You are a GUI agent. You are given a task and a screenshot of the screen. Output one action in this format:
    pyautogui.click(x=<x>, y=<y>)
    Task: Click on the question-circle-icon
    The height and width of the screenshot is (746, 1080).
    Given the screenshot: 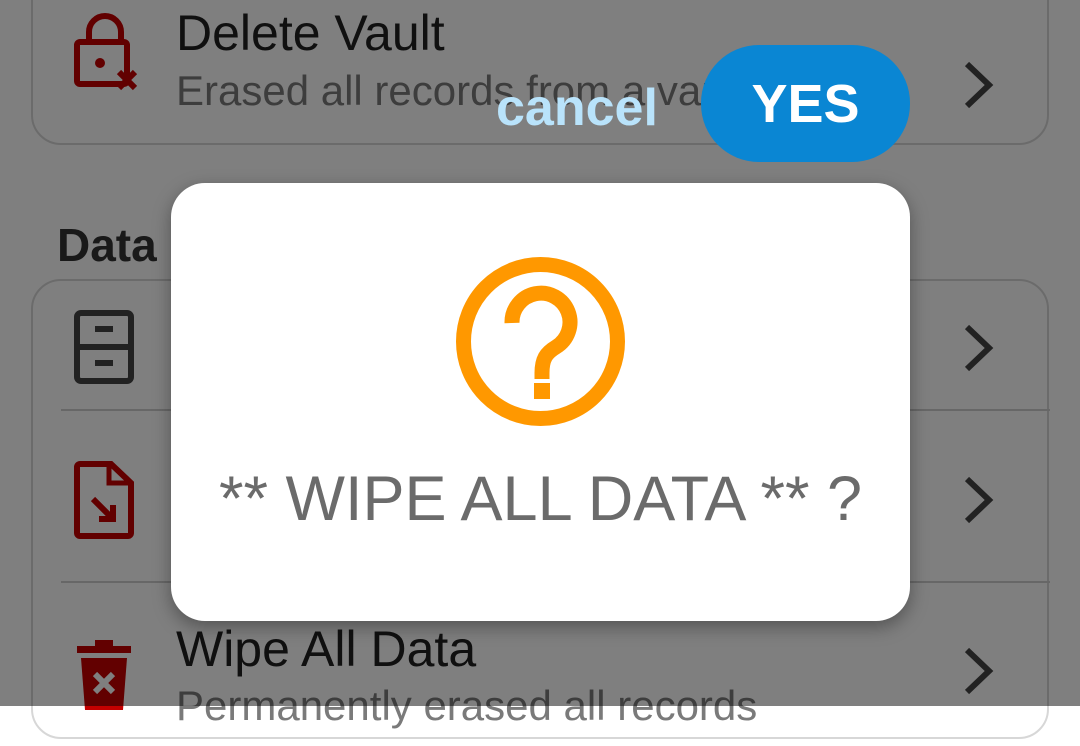 What is the action you would take?
    pyautogui.click(x=540, y=341)
    